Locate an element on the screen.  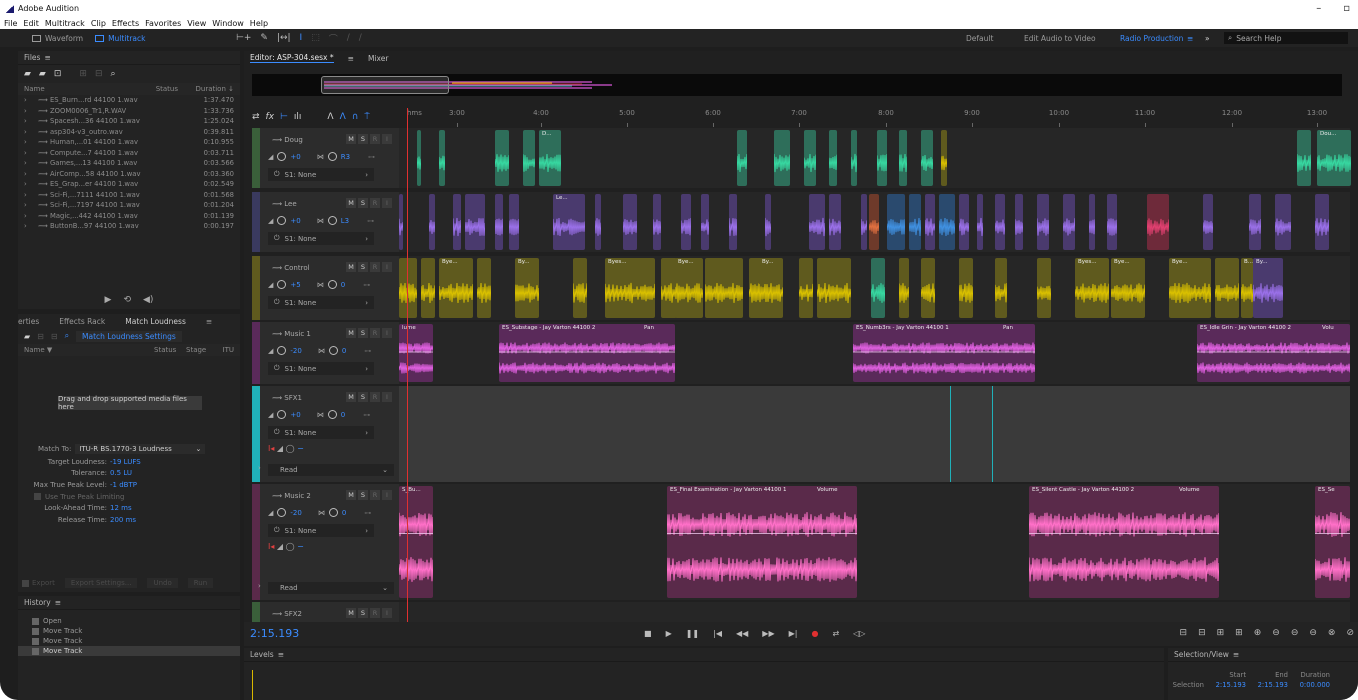
volume-value: -20 is located at coordinates (295, 351).